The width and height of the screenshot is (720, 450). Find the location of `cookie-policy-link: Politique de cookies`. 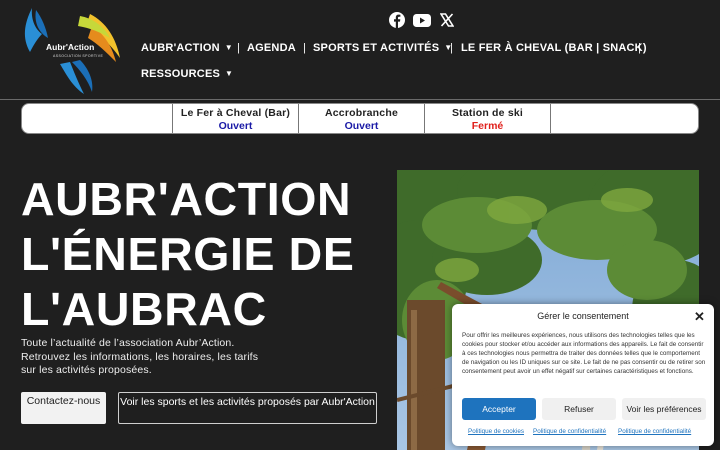

cookie-policy-link: Politique de cookies is located at coordinates (496, 431).